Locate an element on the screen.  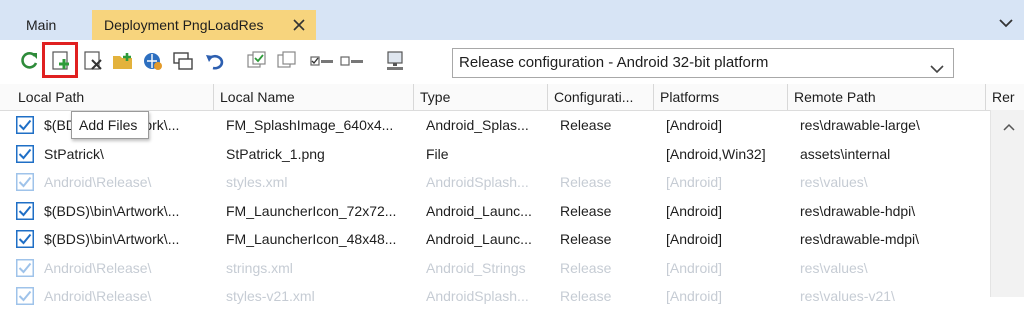
cell-remote-path: res\drawable-mdpi\ is located at coordinates (860, 239).